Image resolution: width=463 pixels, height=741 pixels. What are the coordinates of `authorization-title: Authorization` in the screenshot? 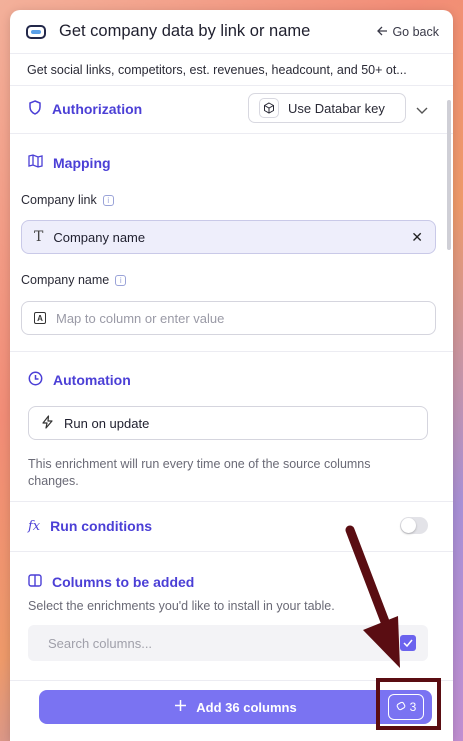 It's located at (97, 109).